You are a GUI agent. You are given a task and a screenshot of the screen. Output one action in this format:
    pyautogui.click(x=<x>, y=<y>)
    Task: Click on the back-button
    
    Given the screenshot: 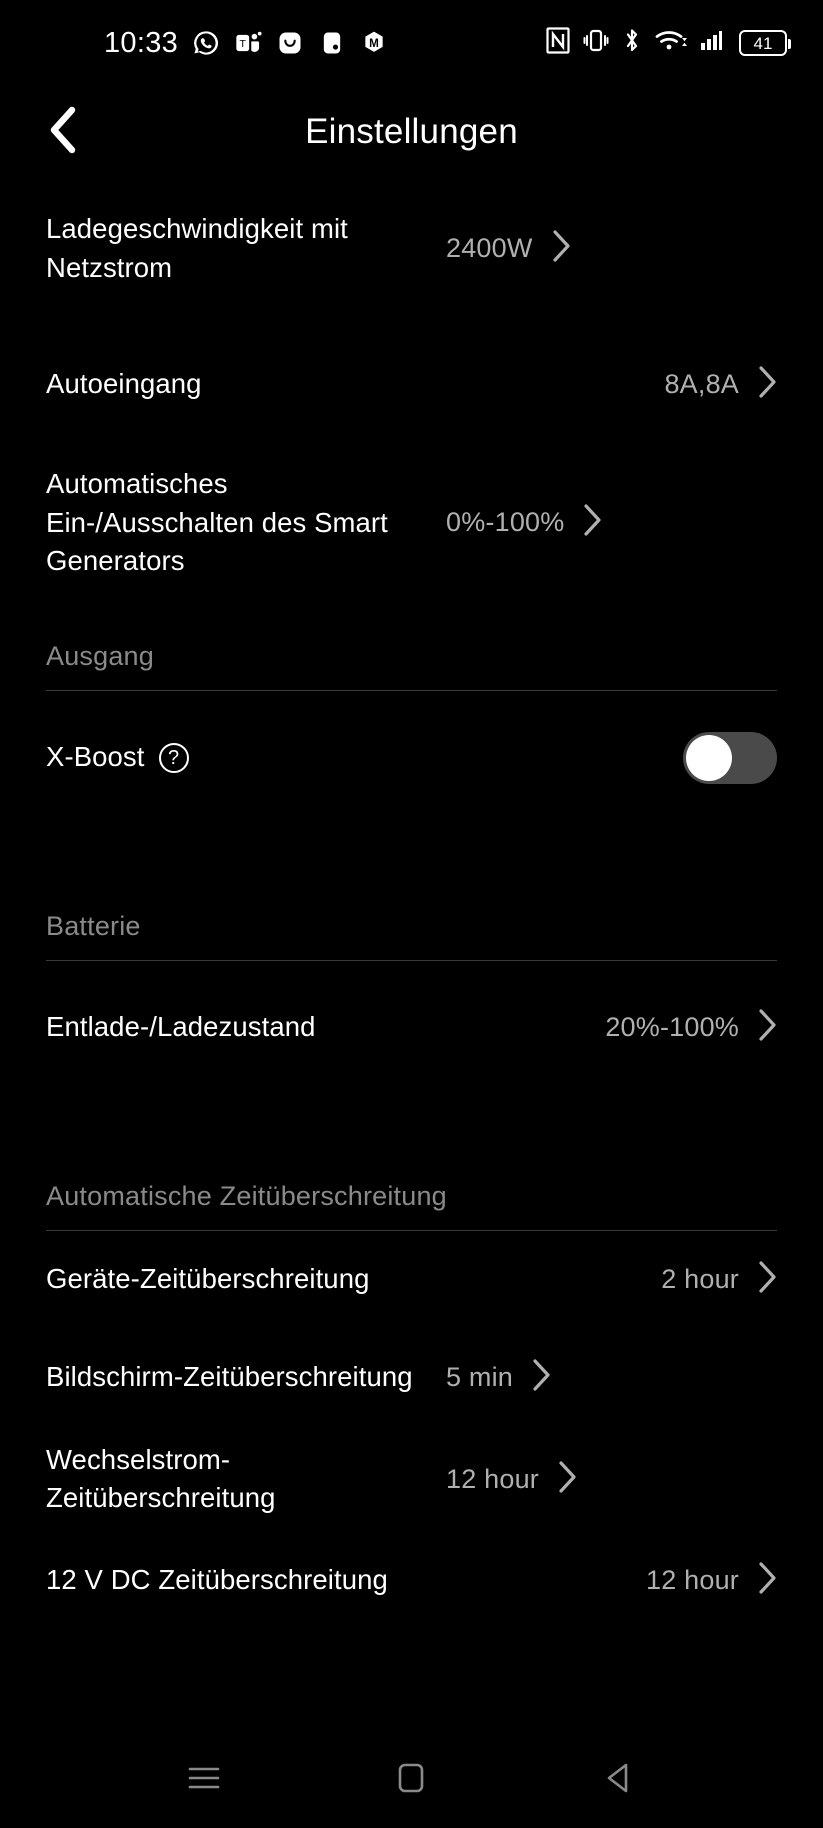 What is the action you would take?
    pyautogui.click(x=64, y=132)
    